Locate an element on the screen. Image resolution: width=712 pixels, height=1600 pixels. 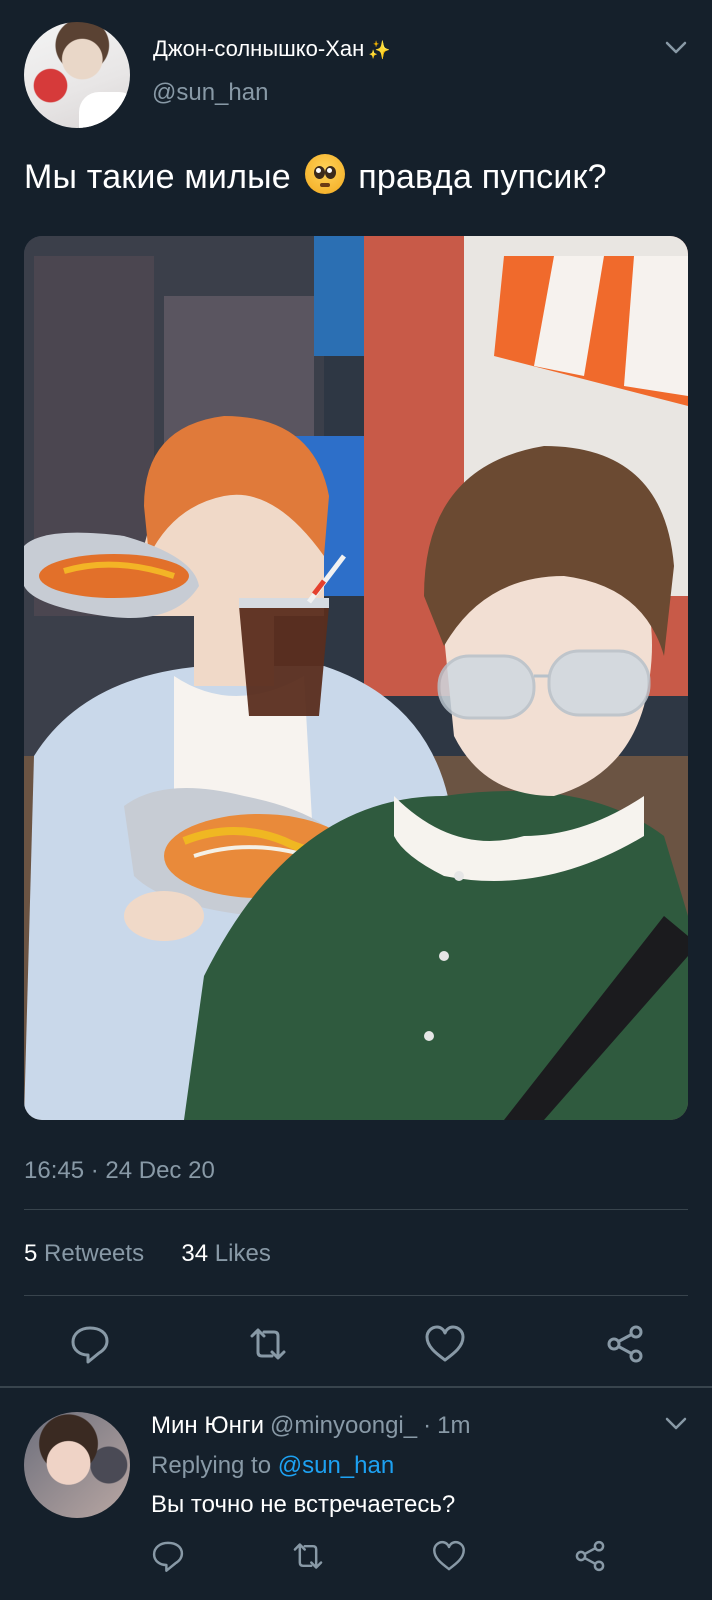
reply-button is located at coordinates (90, 1344).